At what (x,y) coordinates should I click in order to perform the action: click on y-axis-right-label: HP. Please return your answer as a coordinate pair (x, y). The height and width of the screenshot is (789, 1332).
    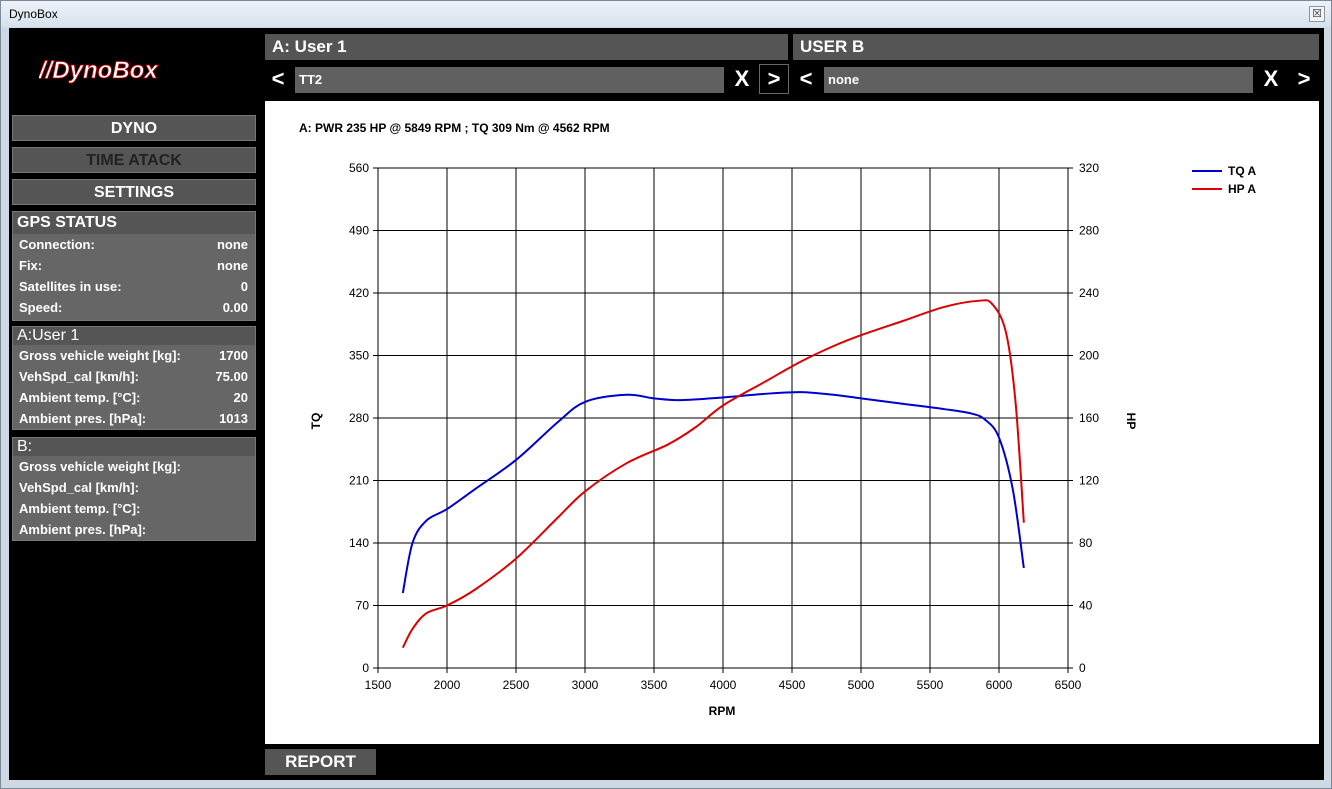
    Looking at the image, I should click on (1131, 421).